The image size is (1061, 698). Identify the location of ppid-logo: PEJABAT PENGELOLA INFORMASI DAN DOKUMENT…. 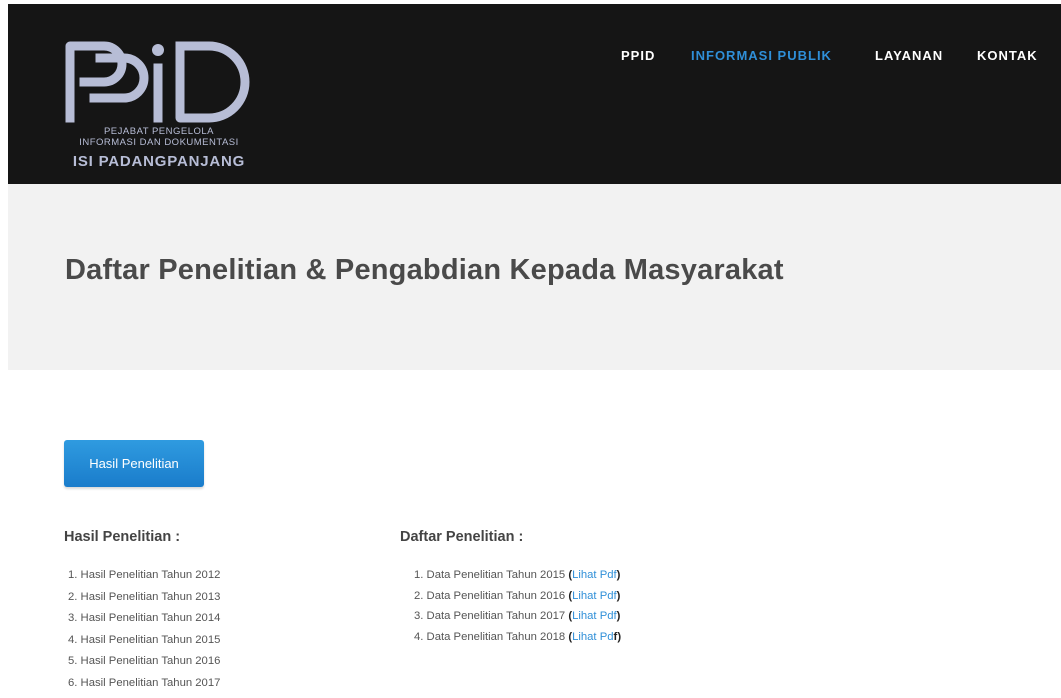
(164, 106).